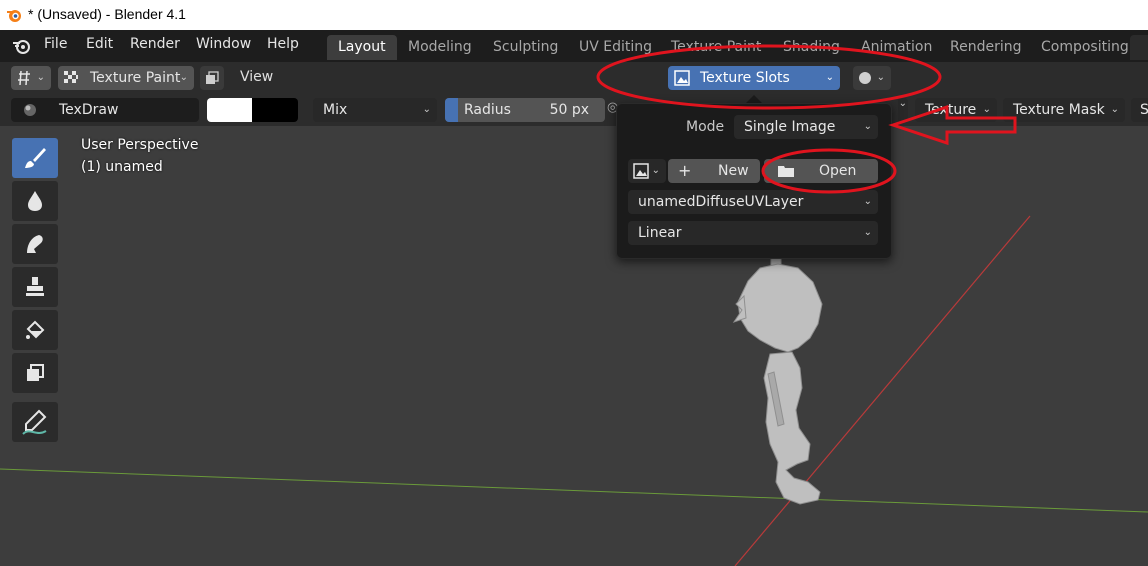  What do you see at coordinates (733, 171) in the screenshot?
I see `new-image-label: New` at bounding box center [733, 171].